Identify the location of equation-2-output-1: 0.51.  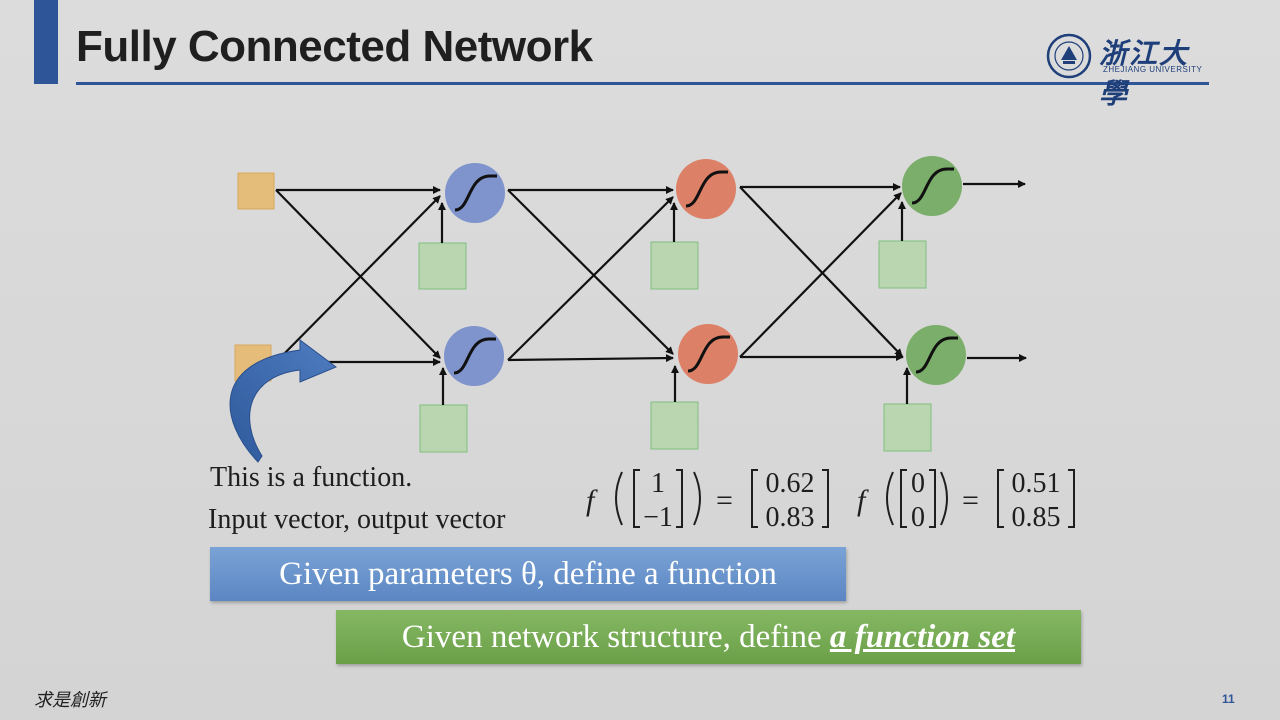
(1036, 483).